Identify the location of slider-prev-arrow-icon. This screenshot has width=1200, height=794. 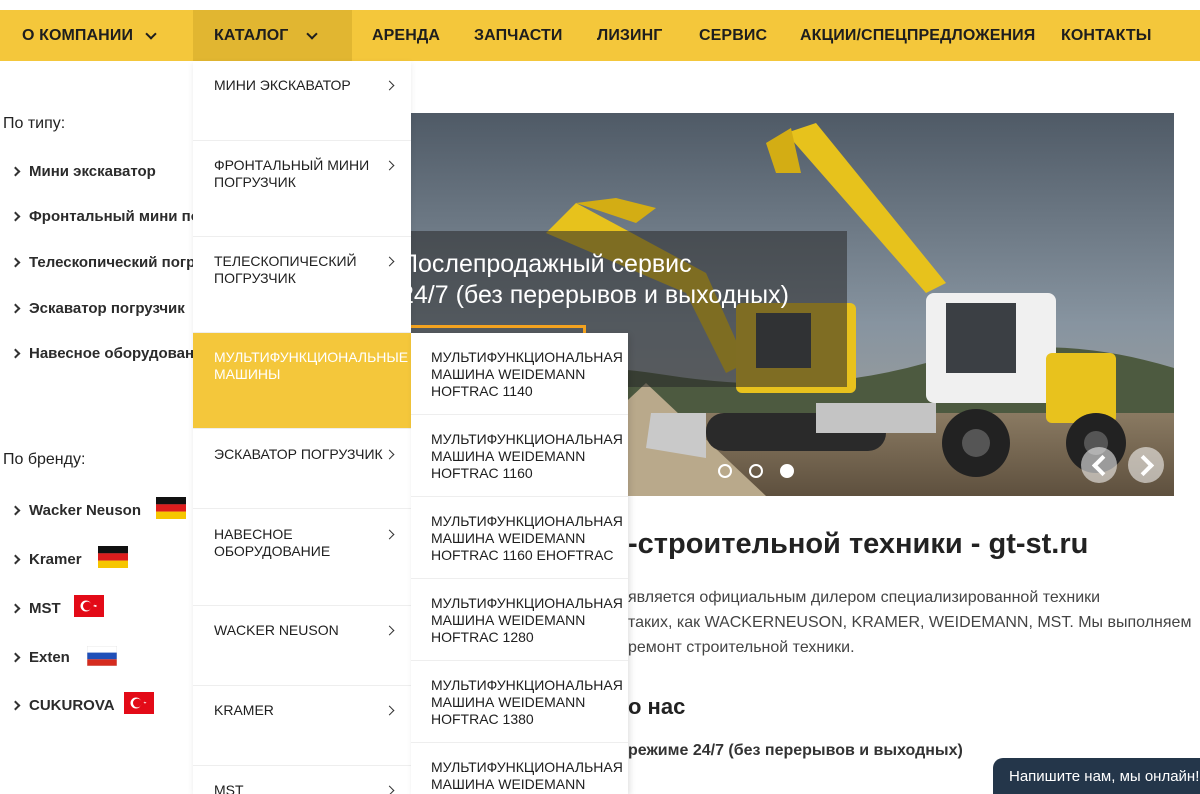
(1099, 465).